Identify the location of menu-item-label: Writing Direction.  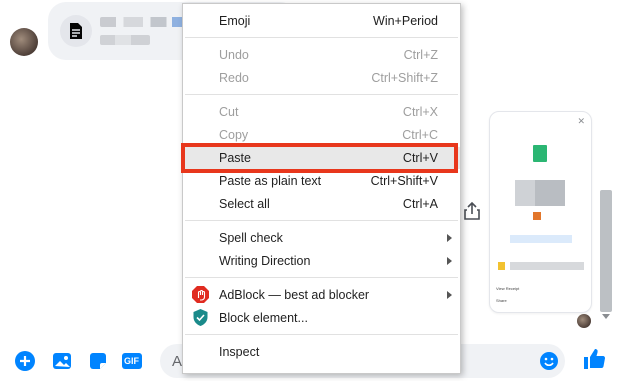
(265, 261).